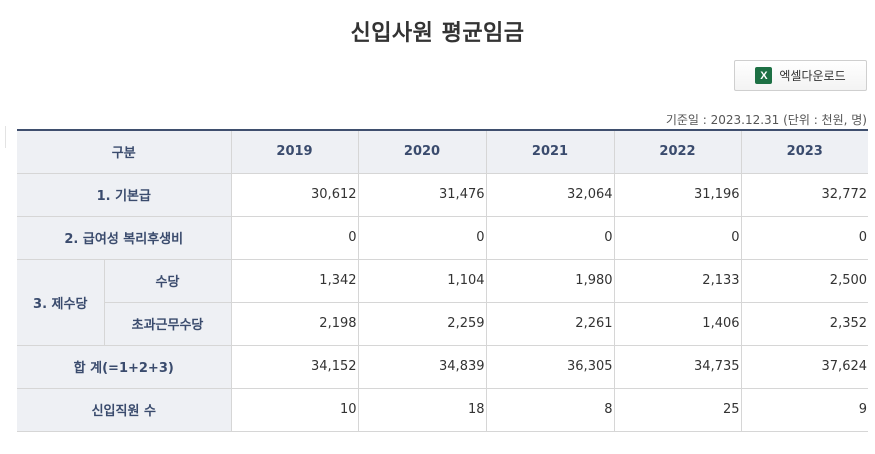 The height and width of the screenshot is (454, 875). What do you see at coordinates (550, 323) in the screenshot?
I see `table-cell: 2,261` at bounding box center [550, 323].